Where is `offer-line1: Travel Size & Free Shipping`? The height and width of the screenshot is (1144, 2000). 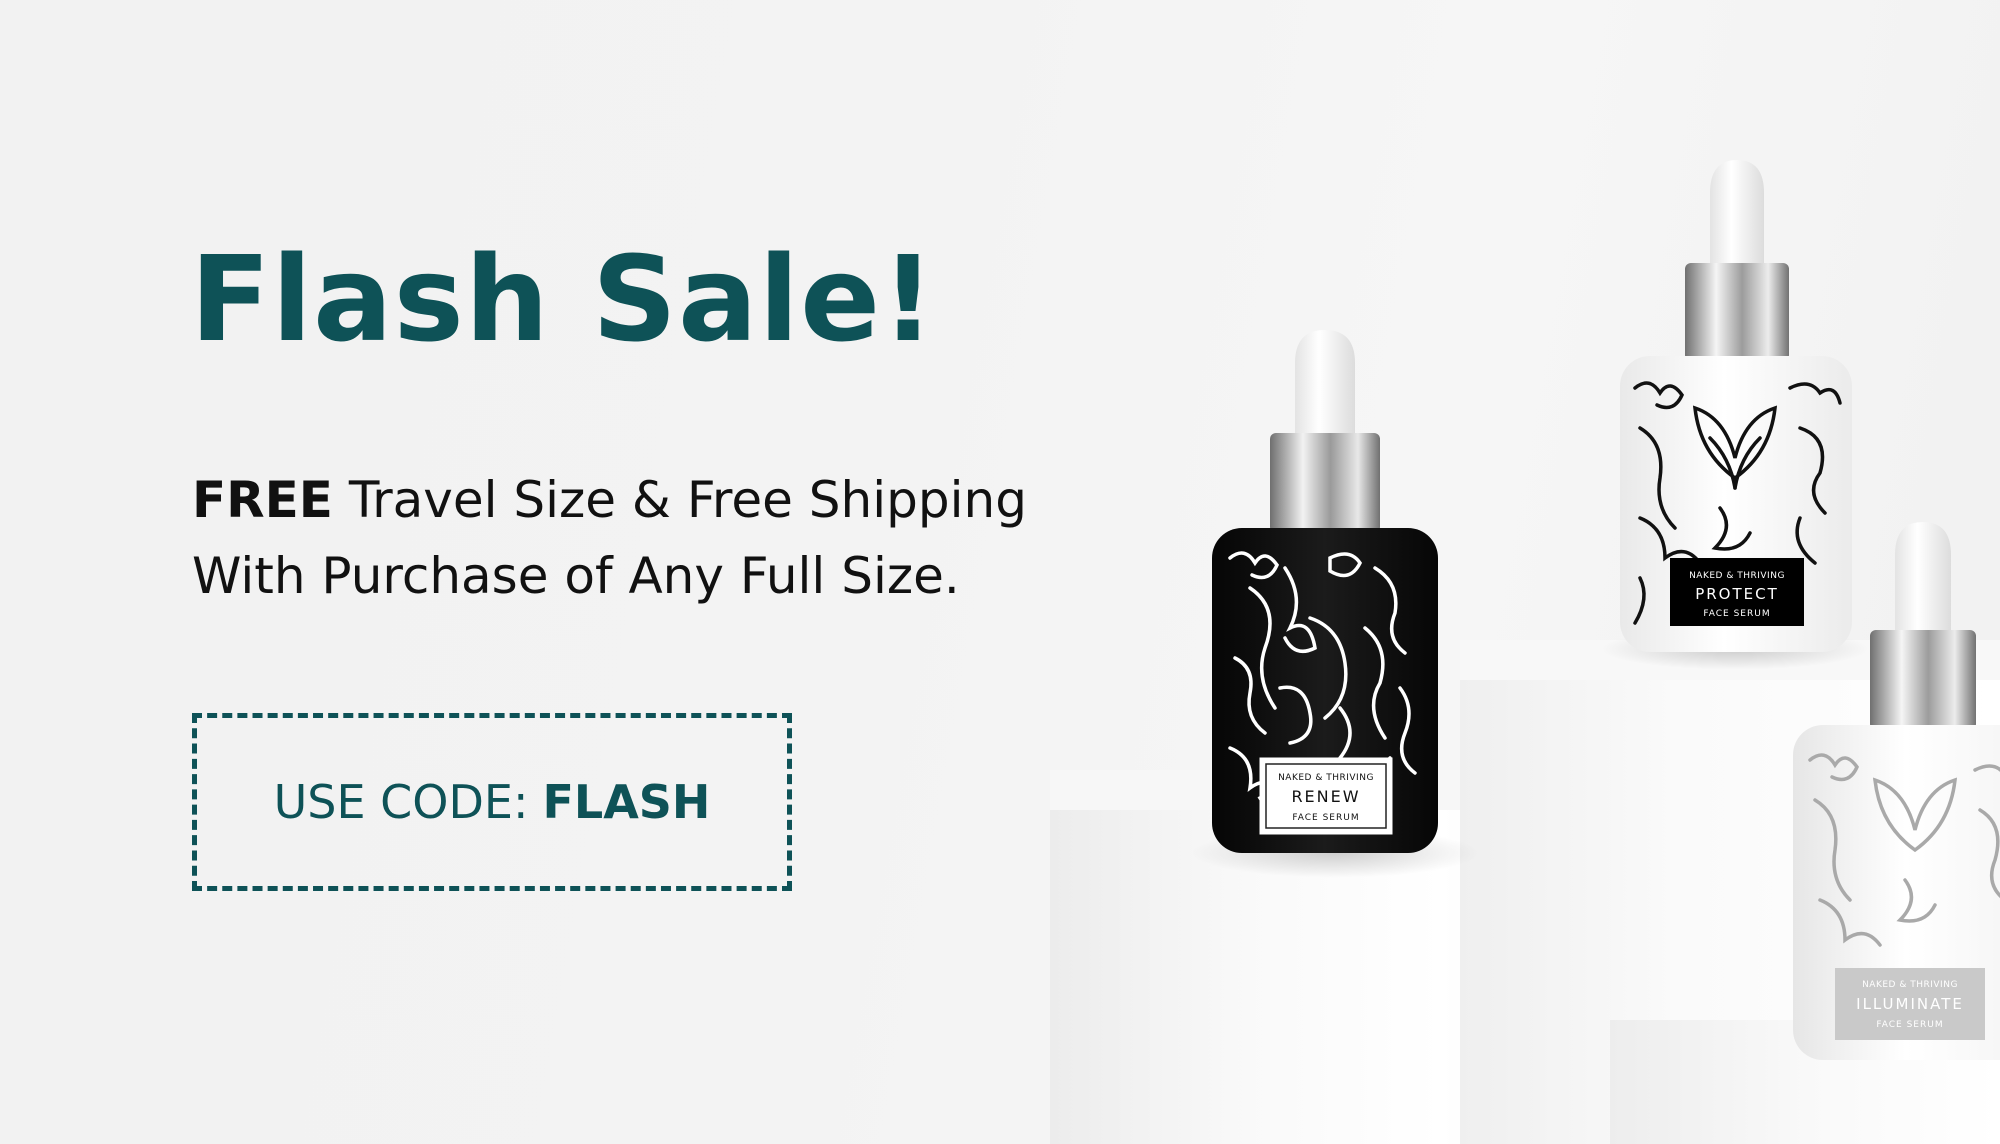
offer-line1: Travel Size & Free Shipping is located at coordinates (687, 500).